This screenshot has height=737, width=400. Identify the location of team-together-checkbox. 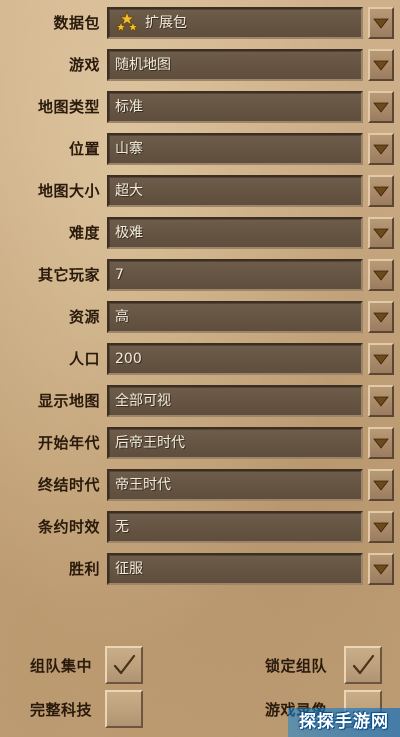
(124, 665).